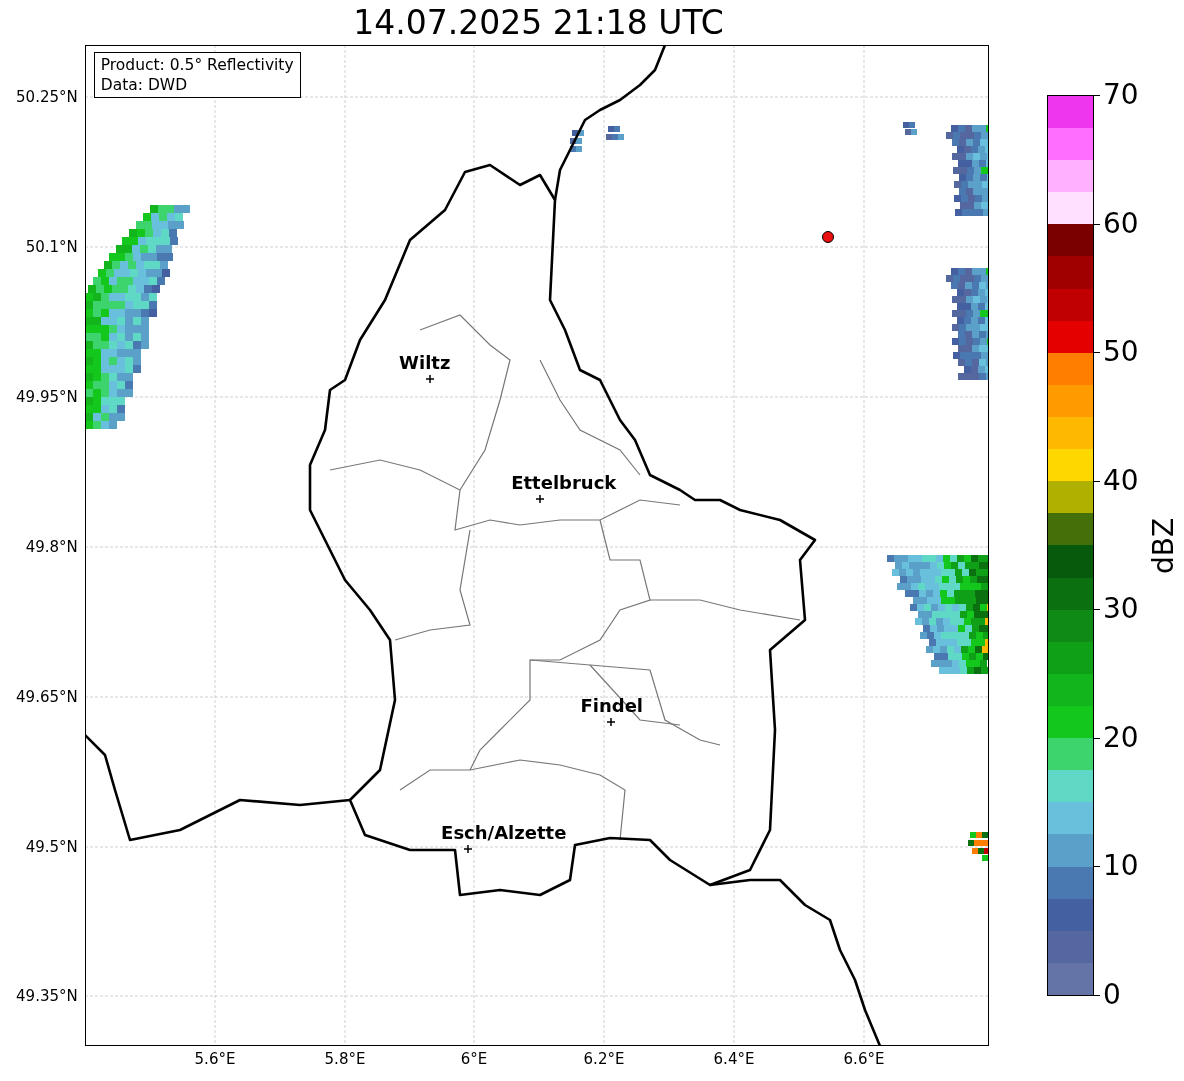  I want to click on place-label: Wiltz, so click(425, 363).